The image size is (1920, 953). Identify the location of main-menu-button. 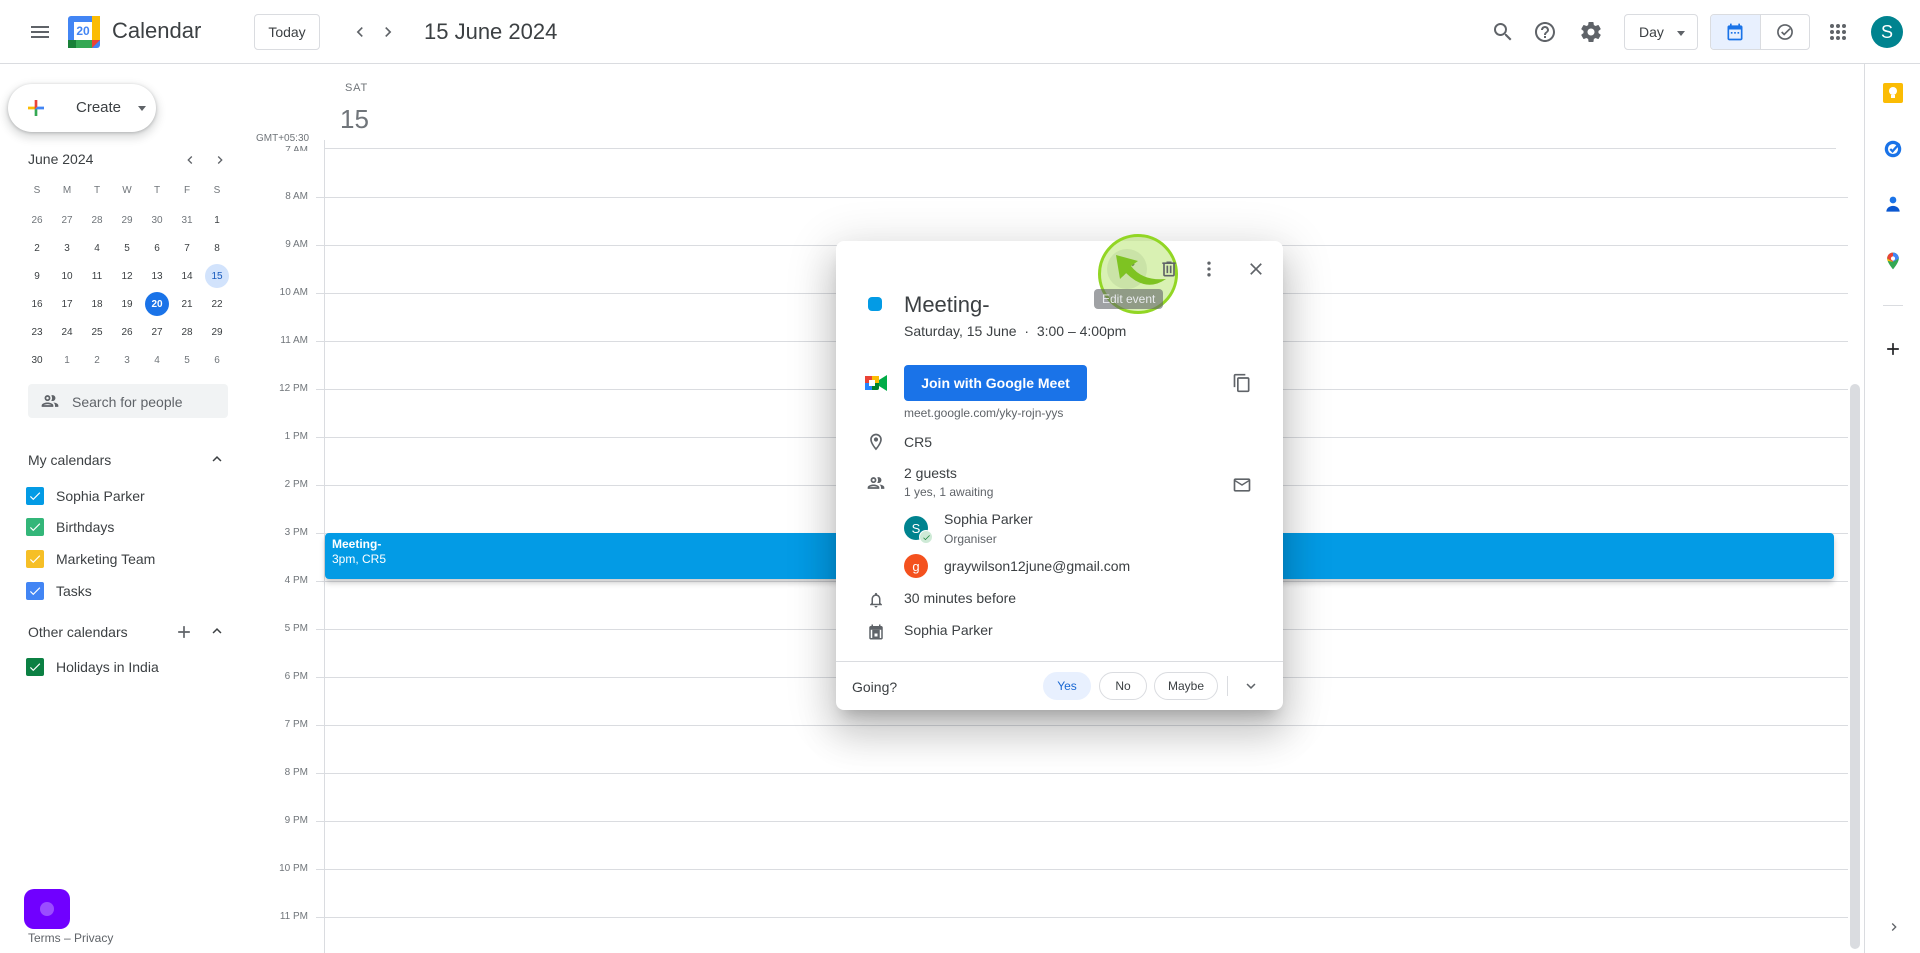
(40, 32).